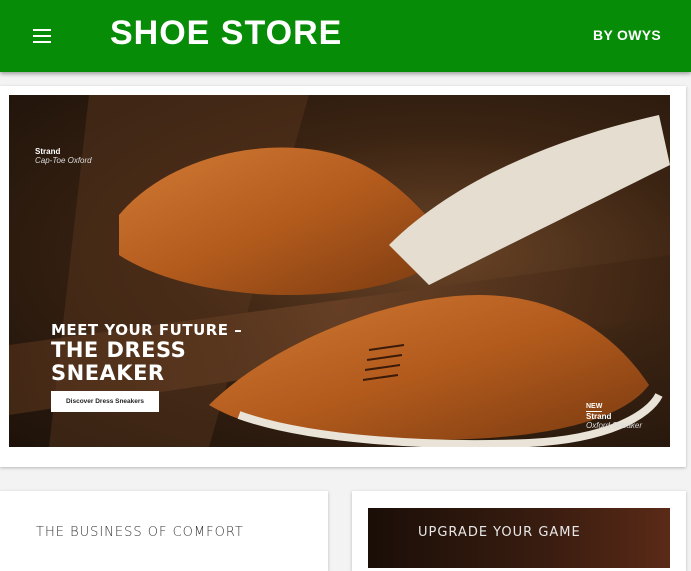  I want to click on hero-headline: MEET YOUR FUTURE – THE DRESS SNEAKER, so click(146, 353).